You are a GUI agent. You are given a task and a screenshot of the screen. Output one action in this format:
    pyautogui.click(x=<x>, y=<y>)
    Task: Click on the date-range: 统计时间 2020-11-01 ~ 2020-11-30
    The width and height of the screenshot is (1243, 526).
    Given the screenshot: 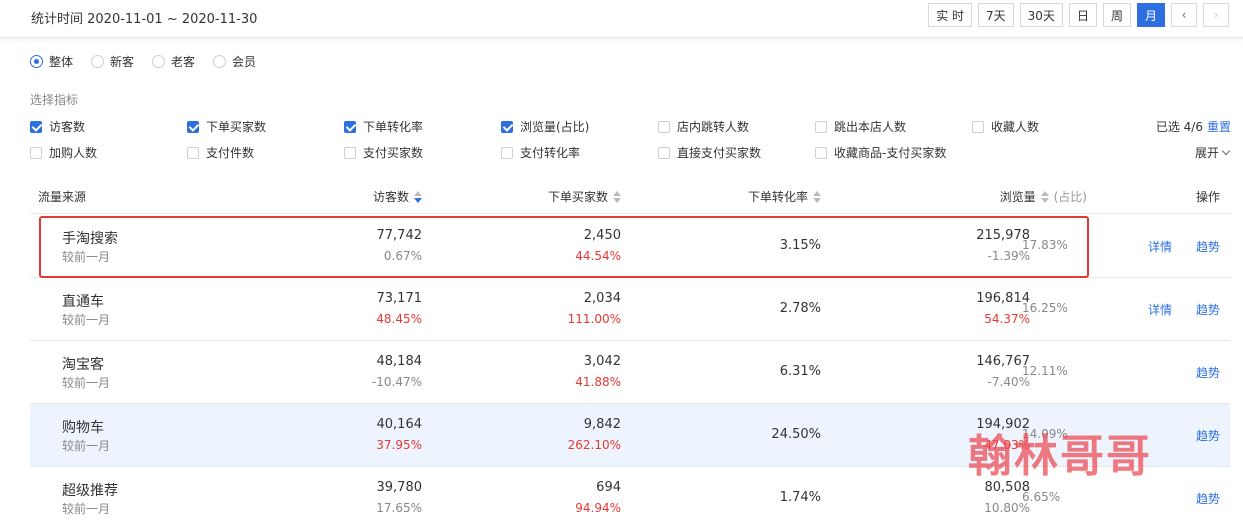 What is the action you would take?
    pyautogui.click(x=144, y=19)
    